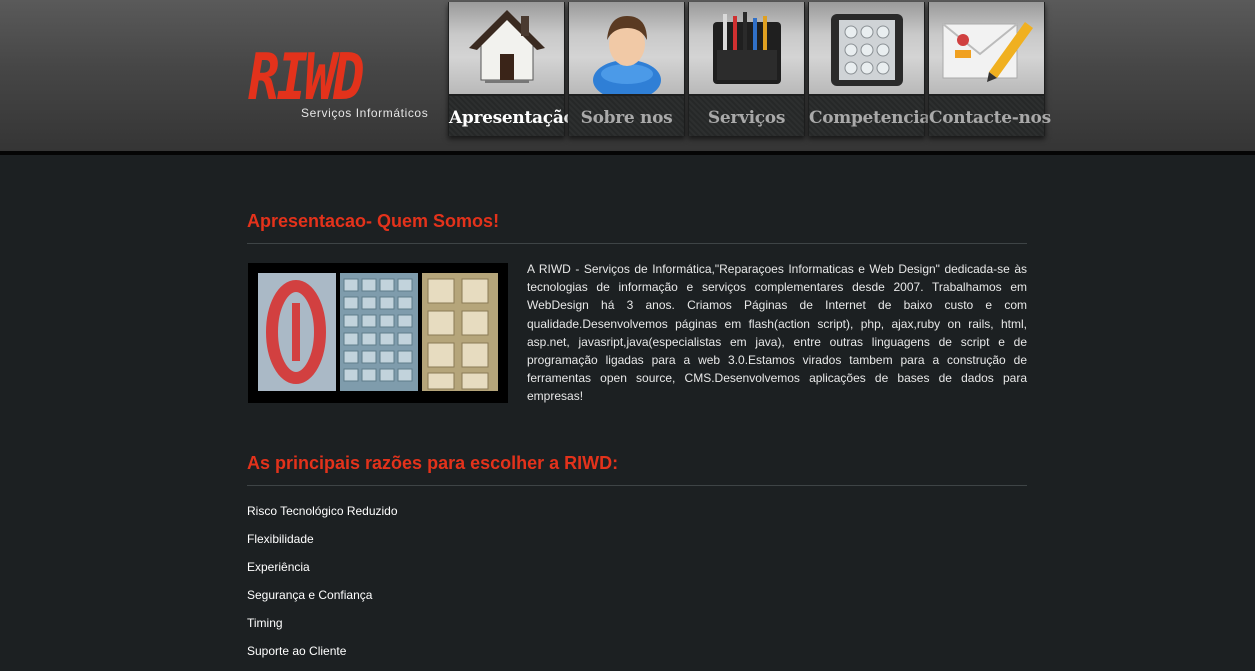 The image size is (1255, 671). I want to click on list-item: Suporte ao Cliente, so click(297, 651).